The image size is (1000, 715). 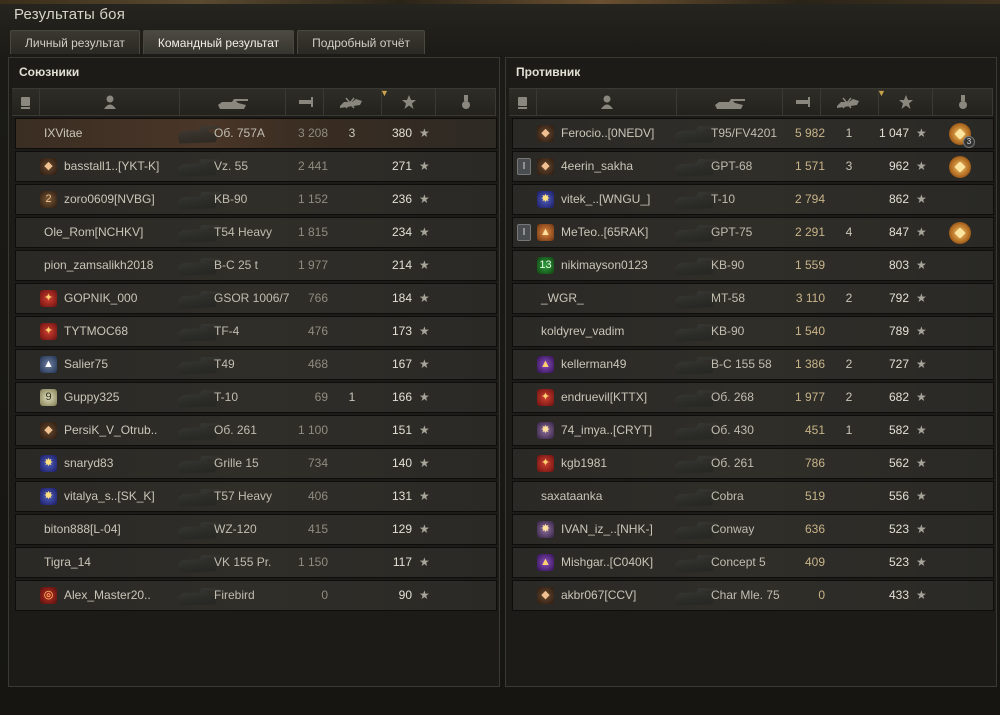 What do you see at coordinates (753, 298) in the screenshot?
I see `player-row: _WGR_ MT-58 3 110 2 792 ★` at bounding box center [753, 298].